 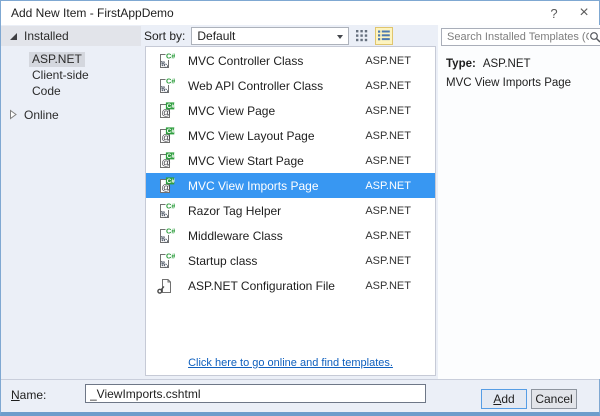 I want to click on template-name: Web API Controller Class, so click(x=256, y=85).